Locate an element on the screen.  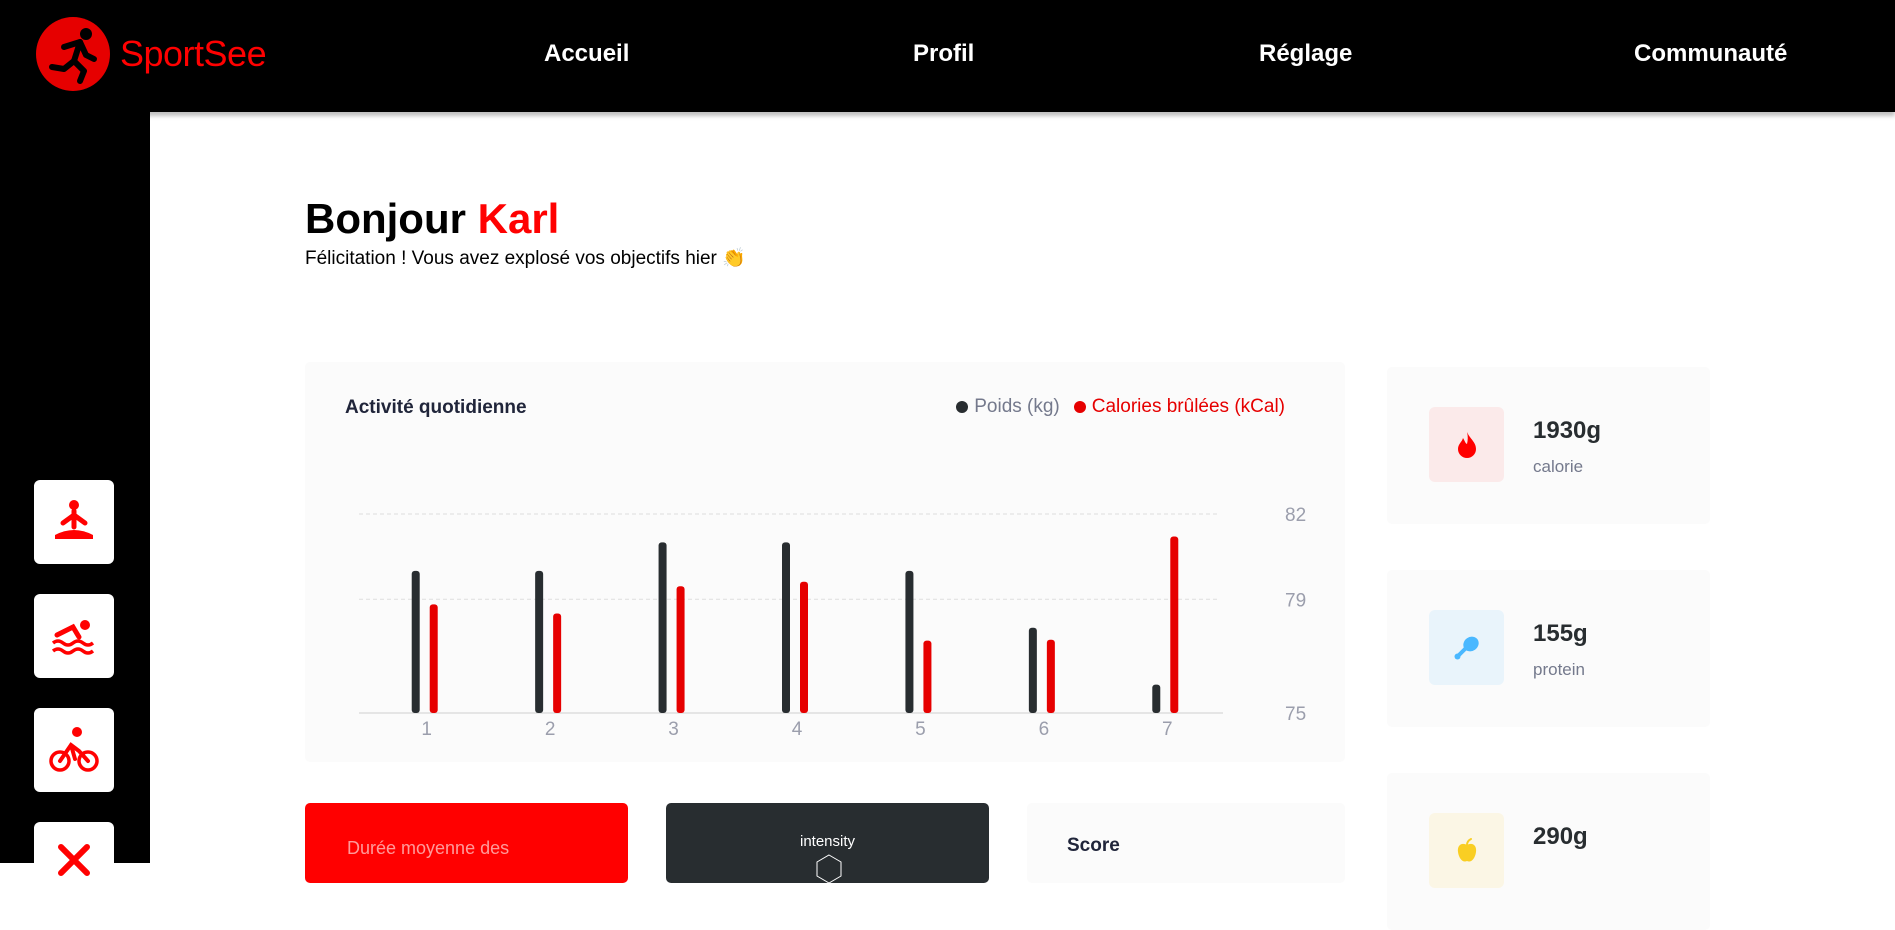
score-title: Score is located at coordinates (1093, 845).